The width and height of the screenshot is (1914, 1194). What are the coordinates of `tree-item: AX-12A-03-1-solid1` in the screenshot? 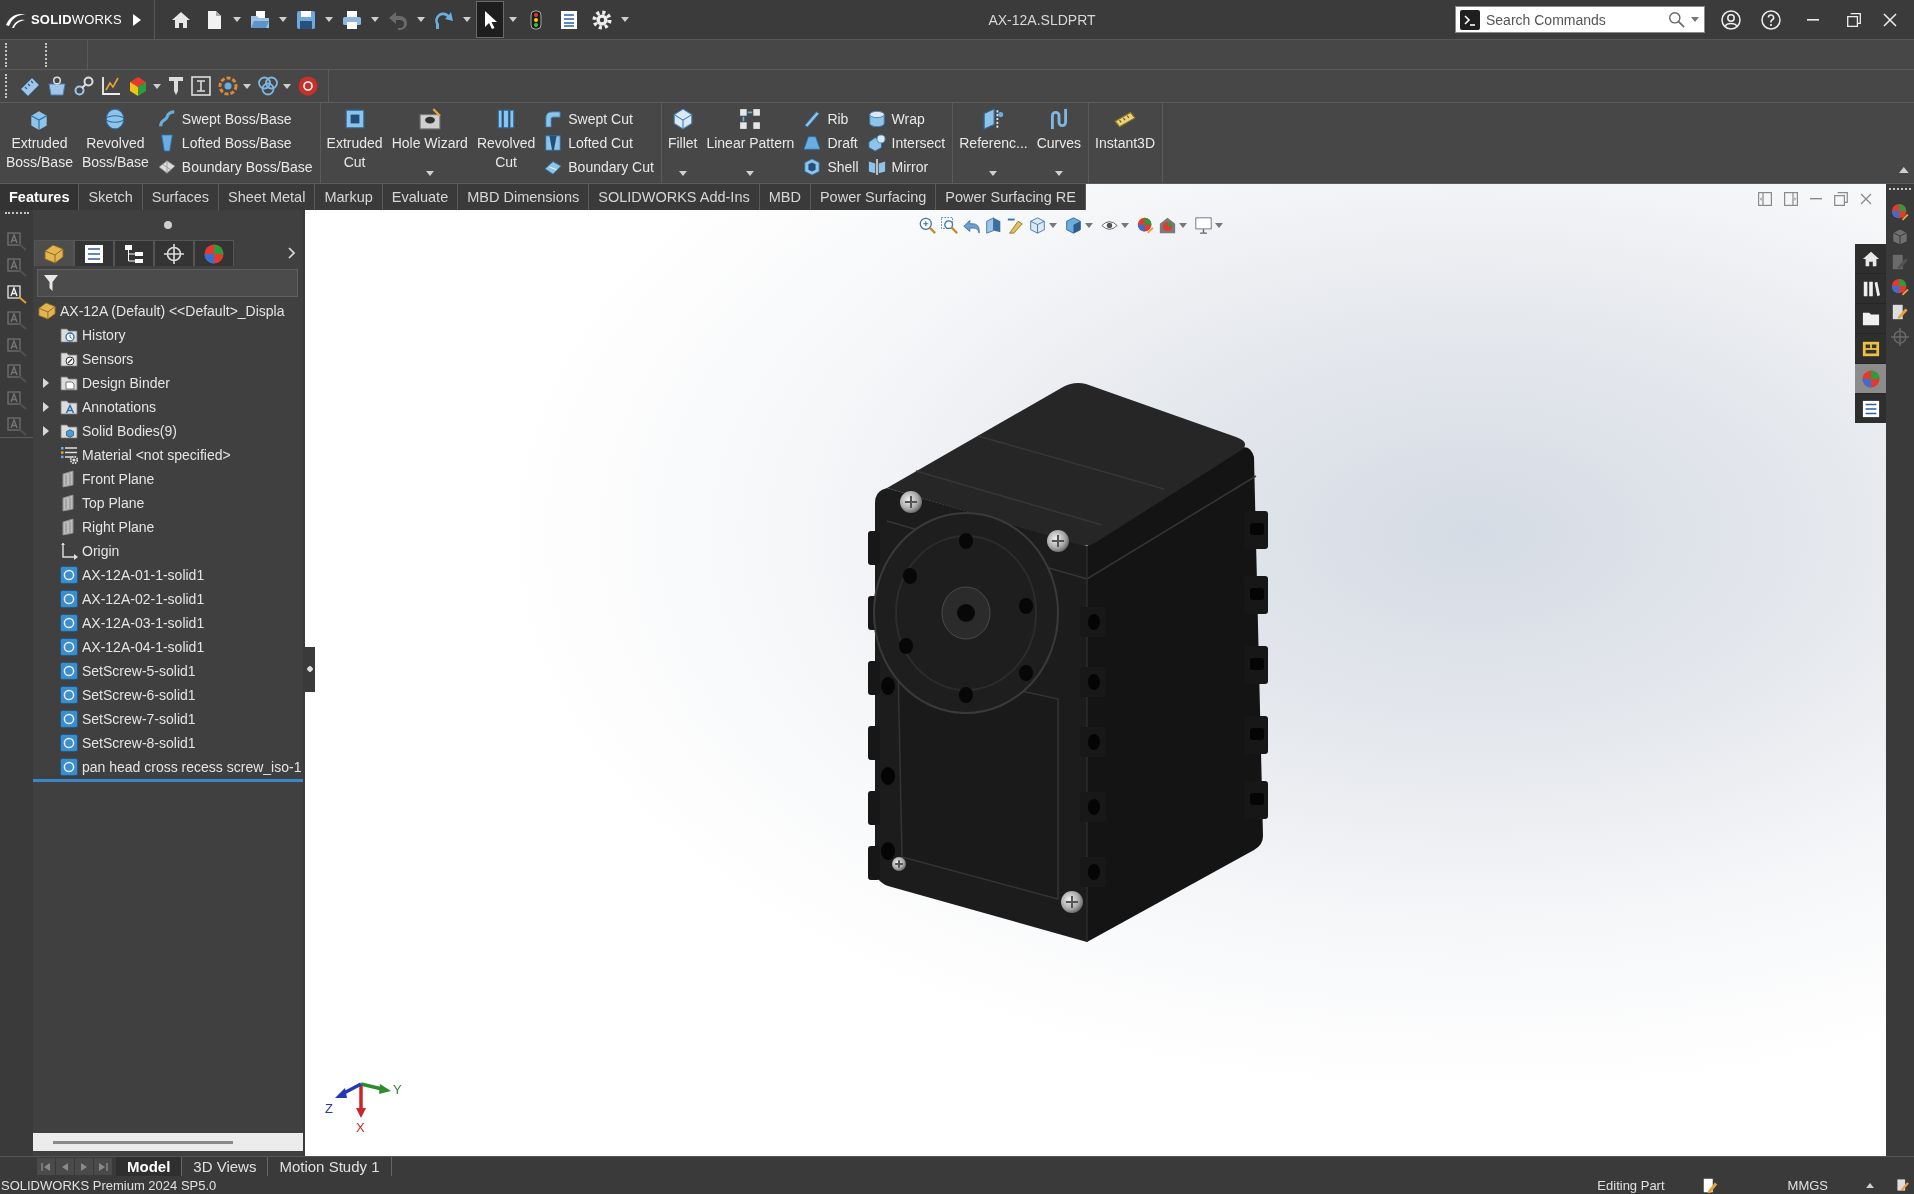 It's located at (132, 623).